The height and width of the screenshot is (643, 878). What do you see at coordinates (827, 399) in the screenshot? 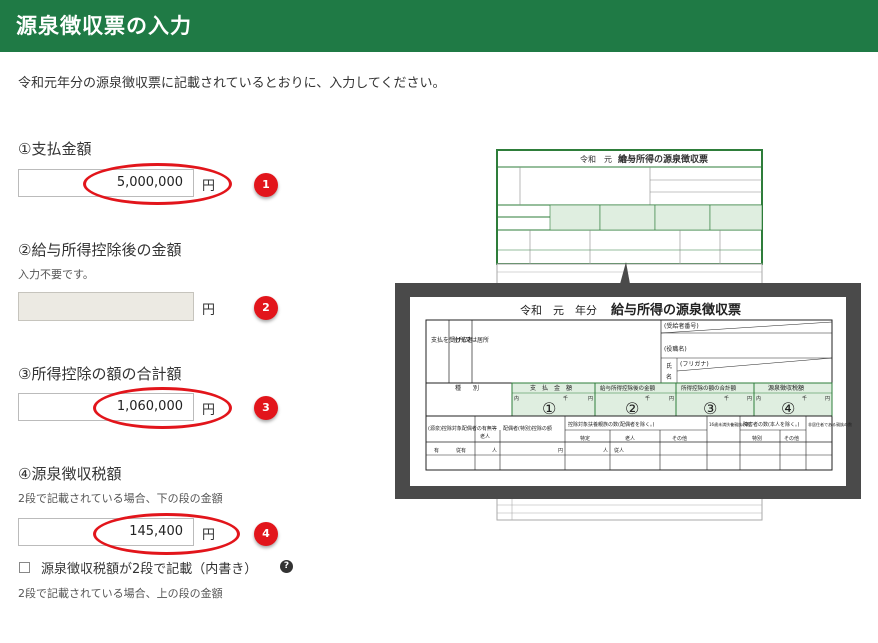
I see `col4-yen-unit: 円` at bounding box center [827, 399].